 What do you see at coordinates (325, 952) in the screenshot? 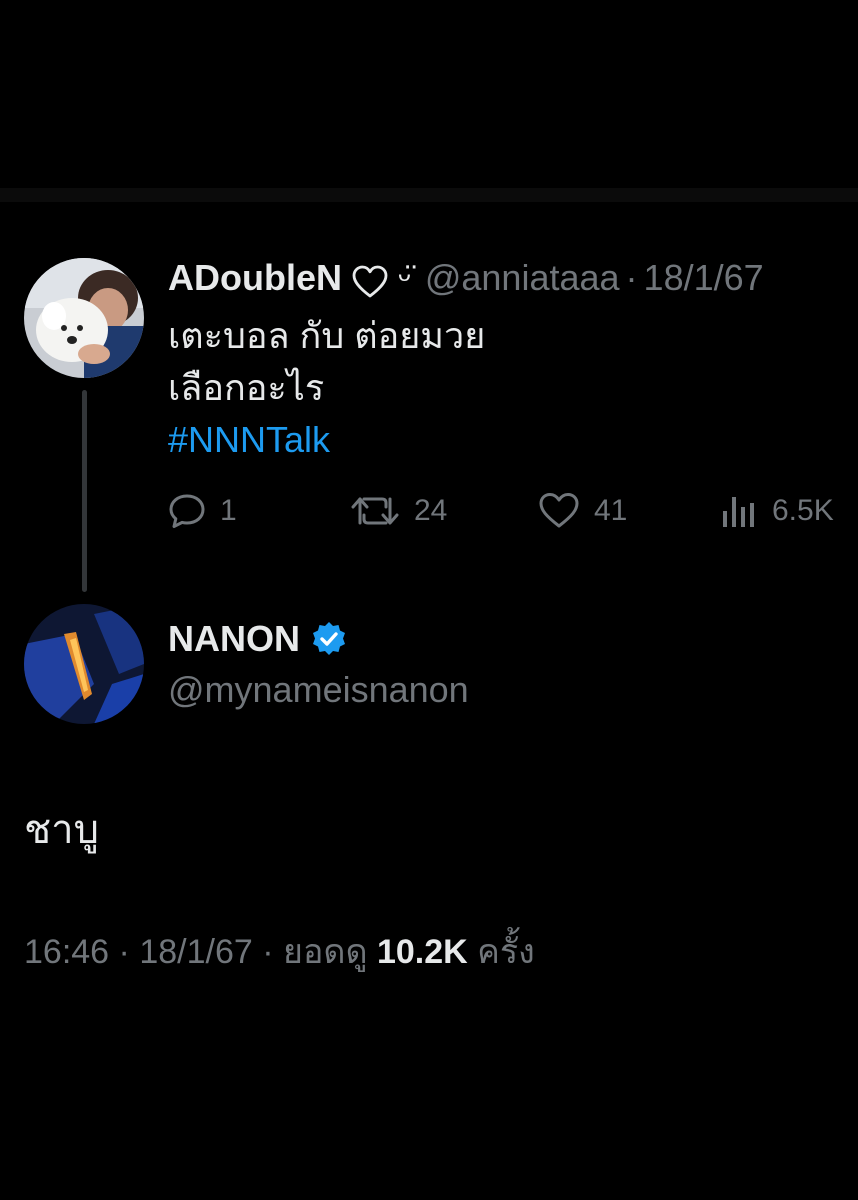
I see `views-prefix: ยอดดู` at bounding box center [325, 952].